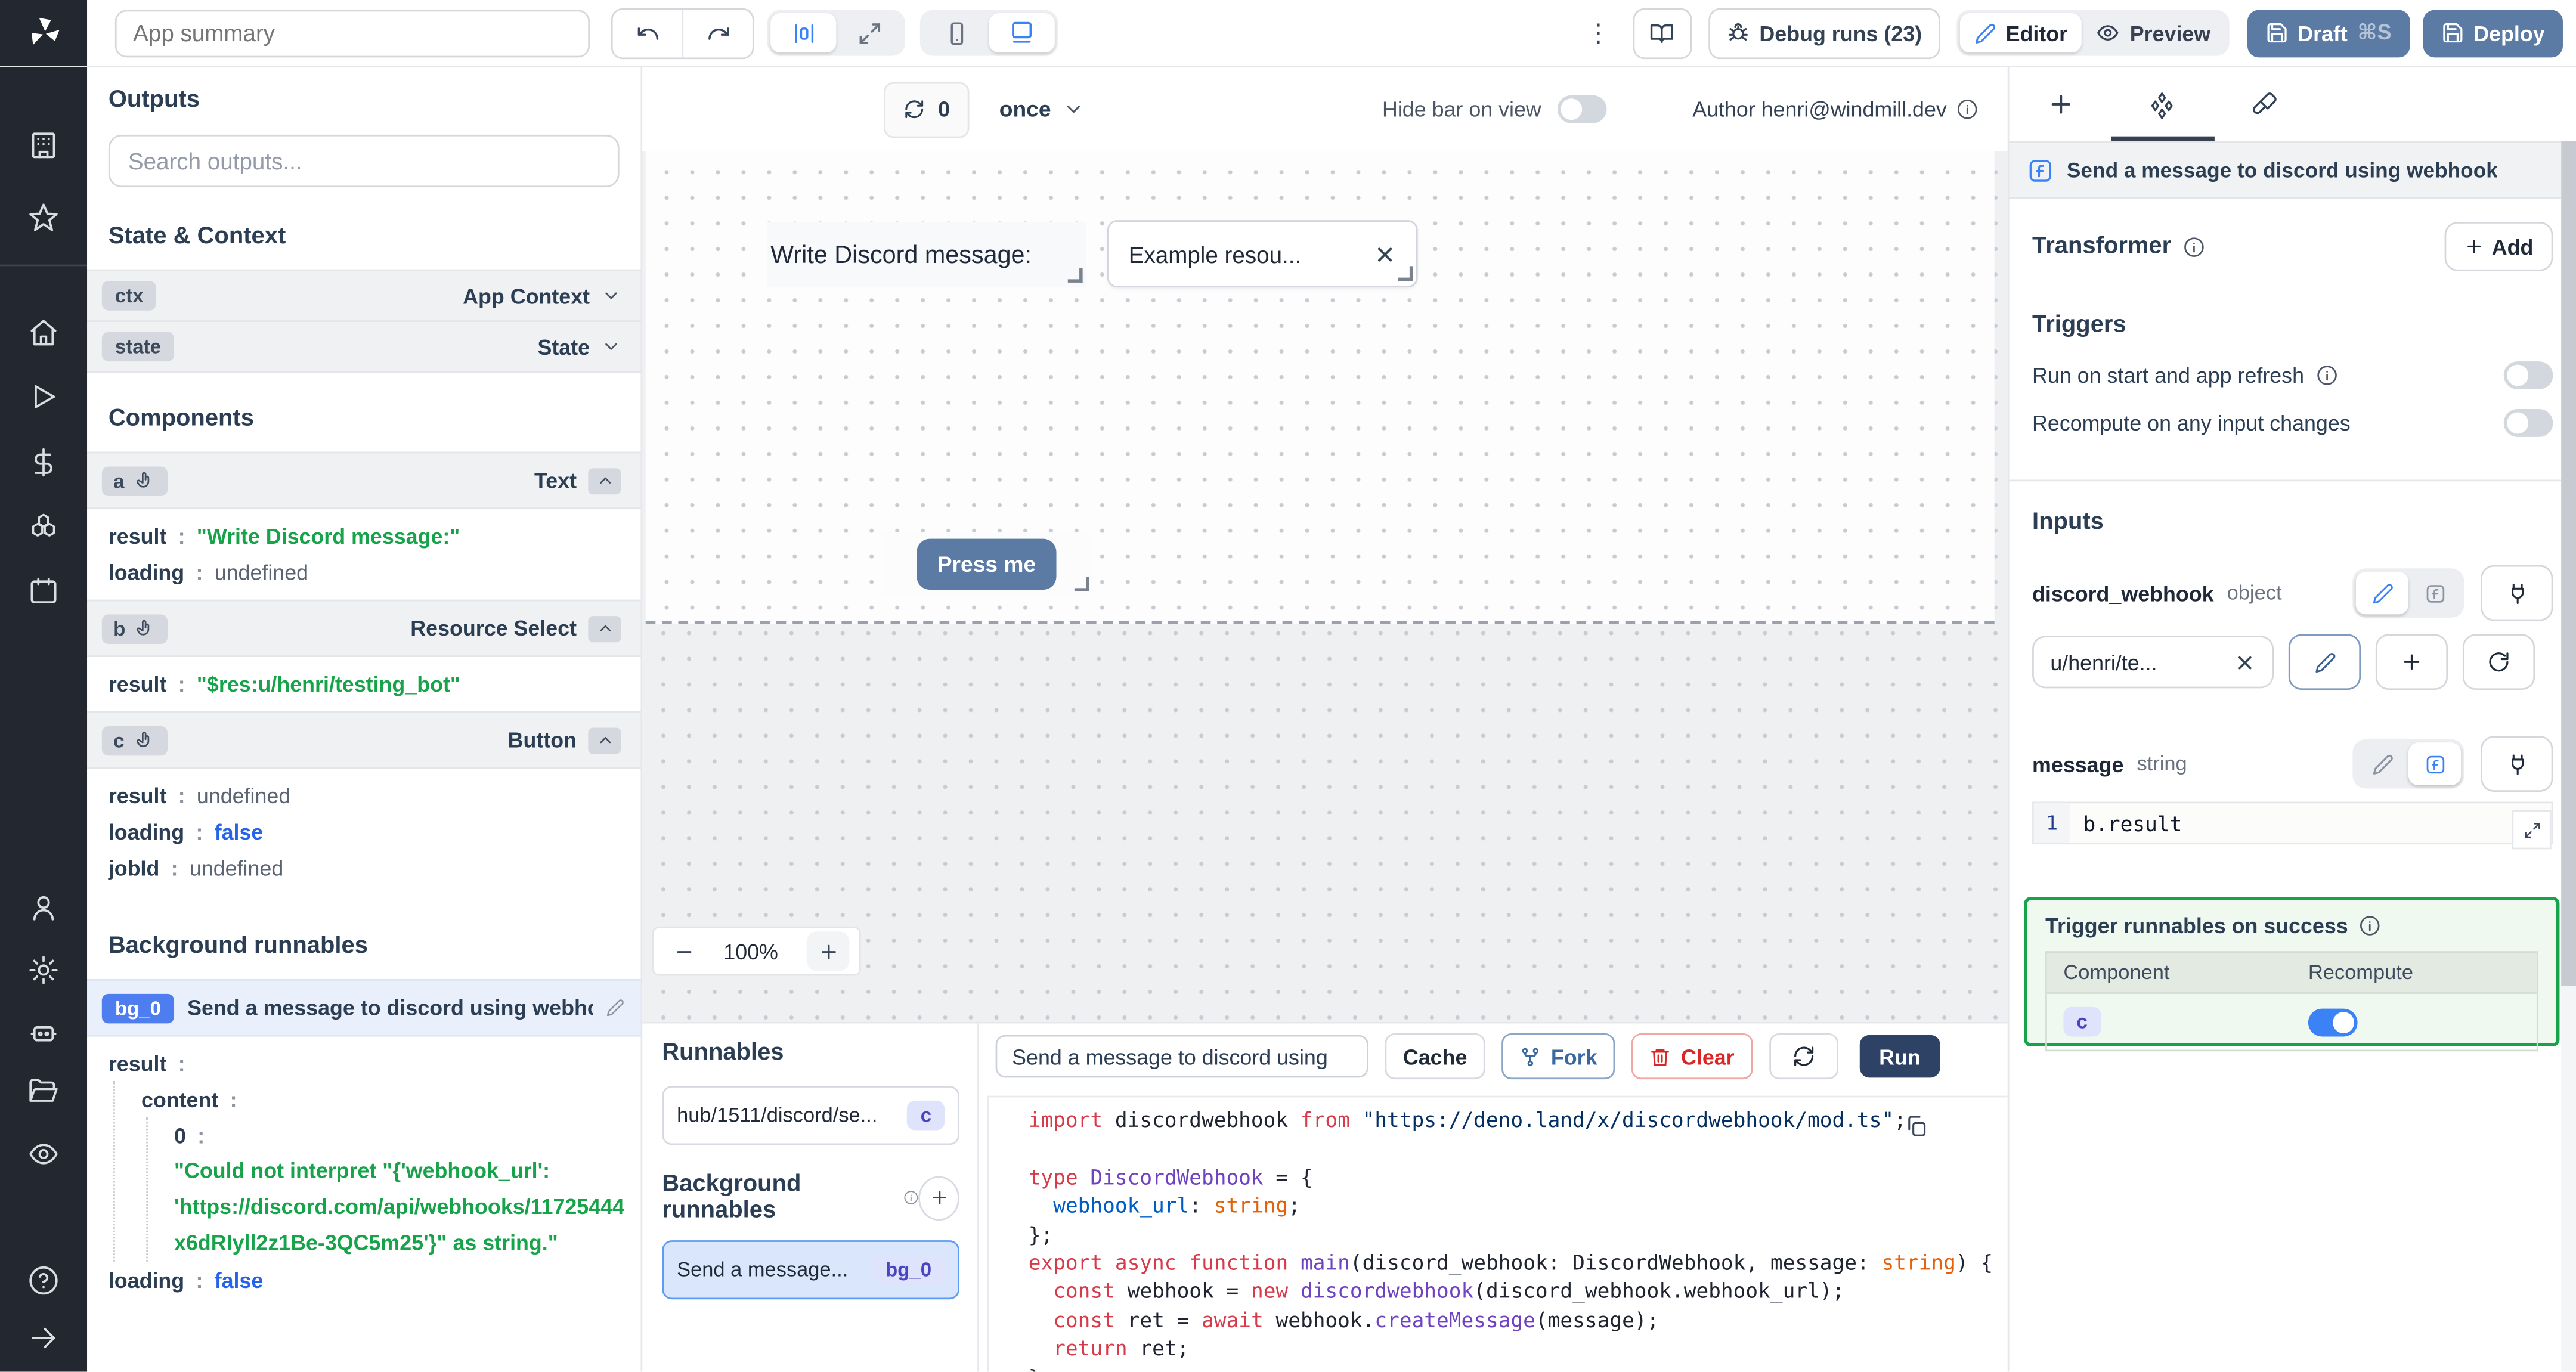  I want to click on schedules-calendar-icon, so click(43, 590).